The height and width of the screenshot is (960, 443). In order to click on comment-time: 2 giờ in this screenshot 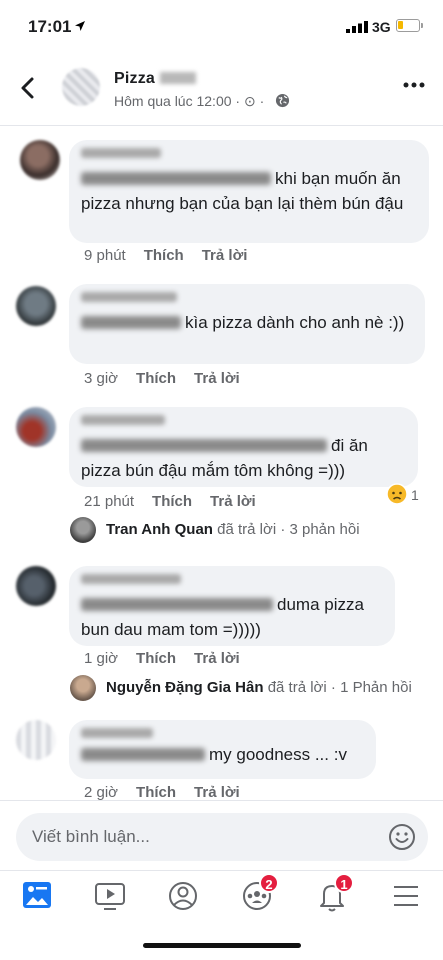, I will do `click(101, 792)`.